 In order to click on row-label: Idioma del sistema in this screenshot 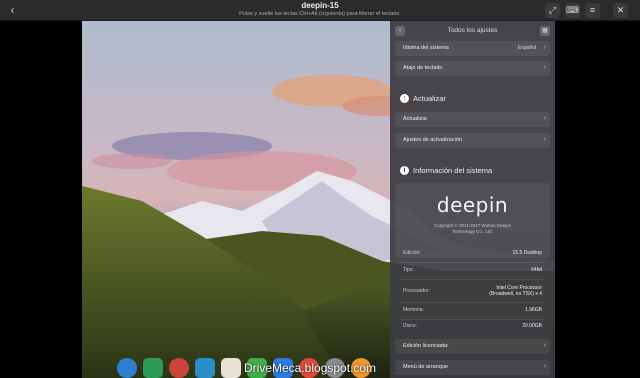, I will do `click(426, 48)`.